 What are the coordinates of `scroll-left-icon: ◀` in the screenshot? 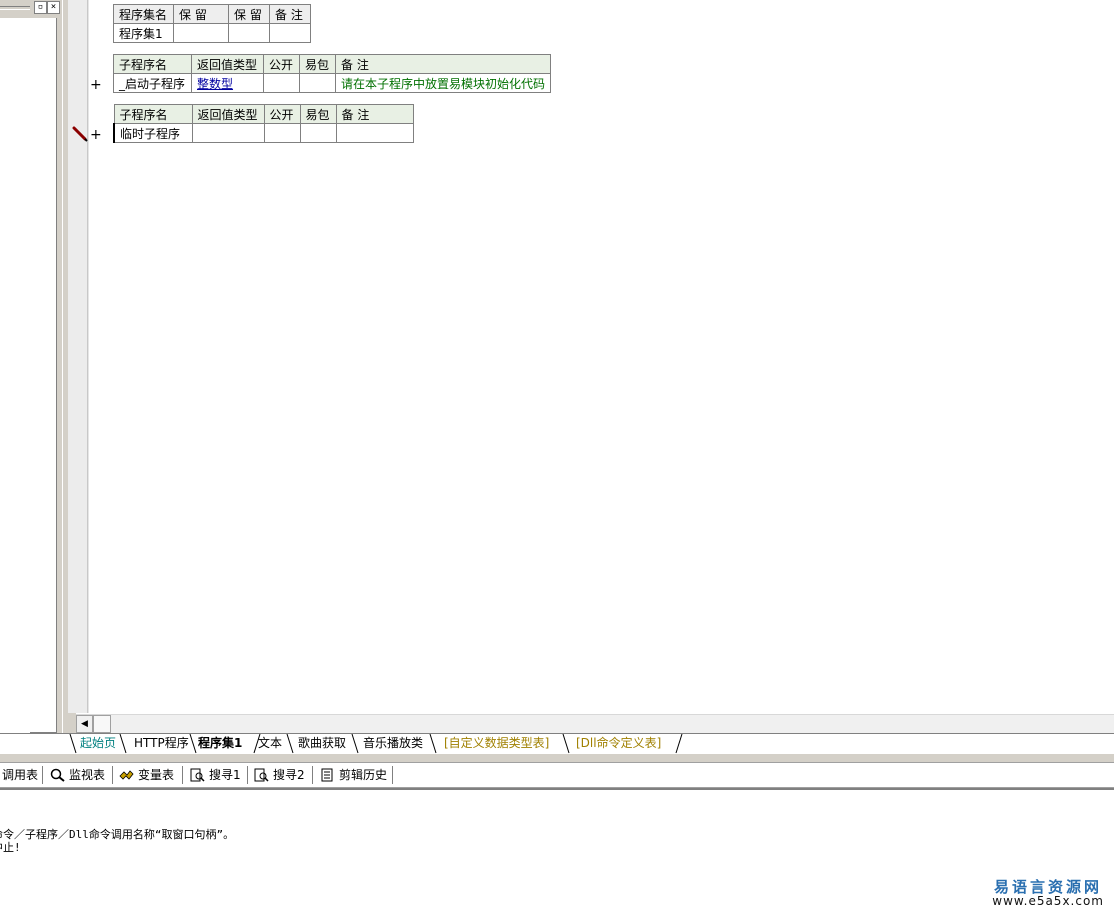 It's located at (84, 724).